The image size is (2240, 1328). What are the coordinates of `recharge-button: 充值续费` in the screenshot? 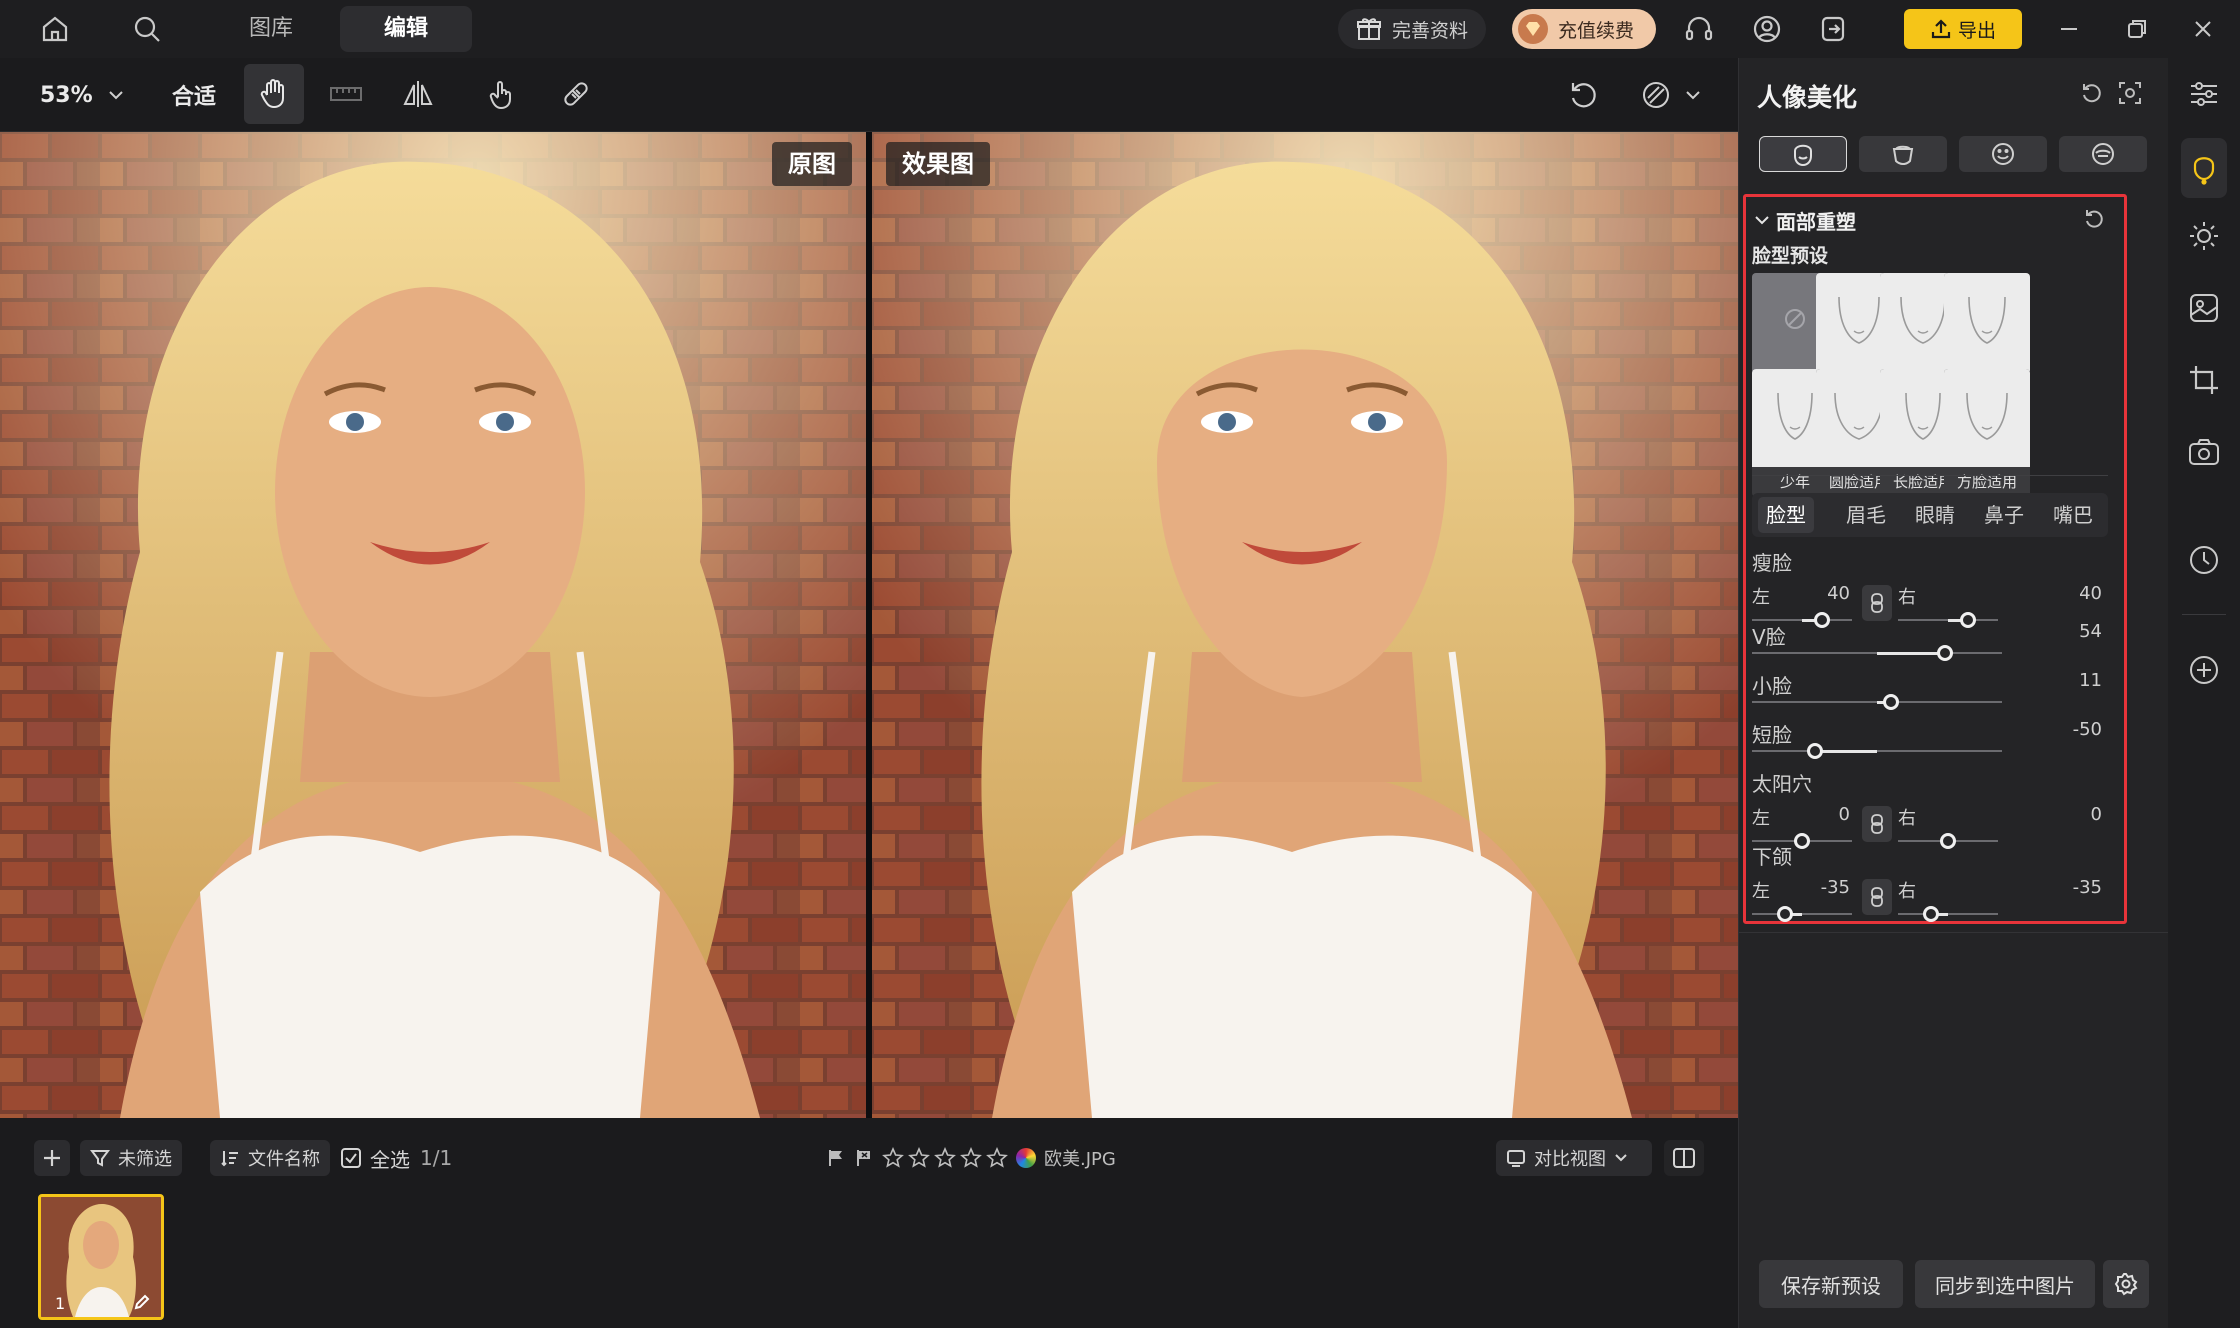 It's located at (1584, 29).